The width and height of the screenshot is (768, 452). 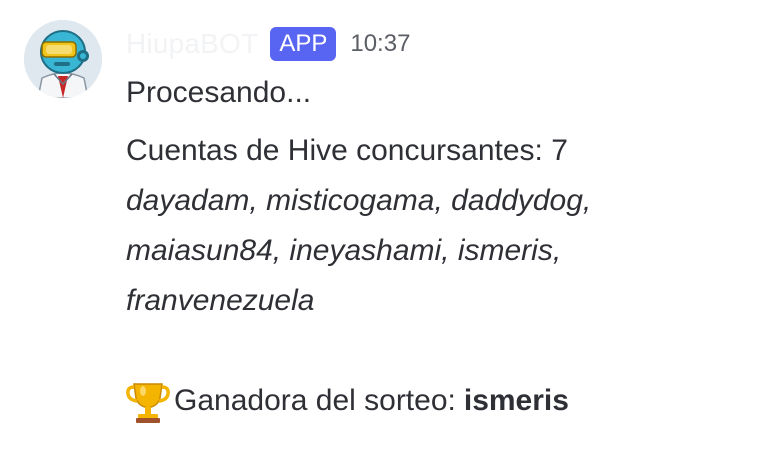 I want to click on accounts-list-line: dayadam, misticogama, daddydog,, so click(x=359, y=200).